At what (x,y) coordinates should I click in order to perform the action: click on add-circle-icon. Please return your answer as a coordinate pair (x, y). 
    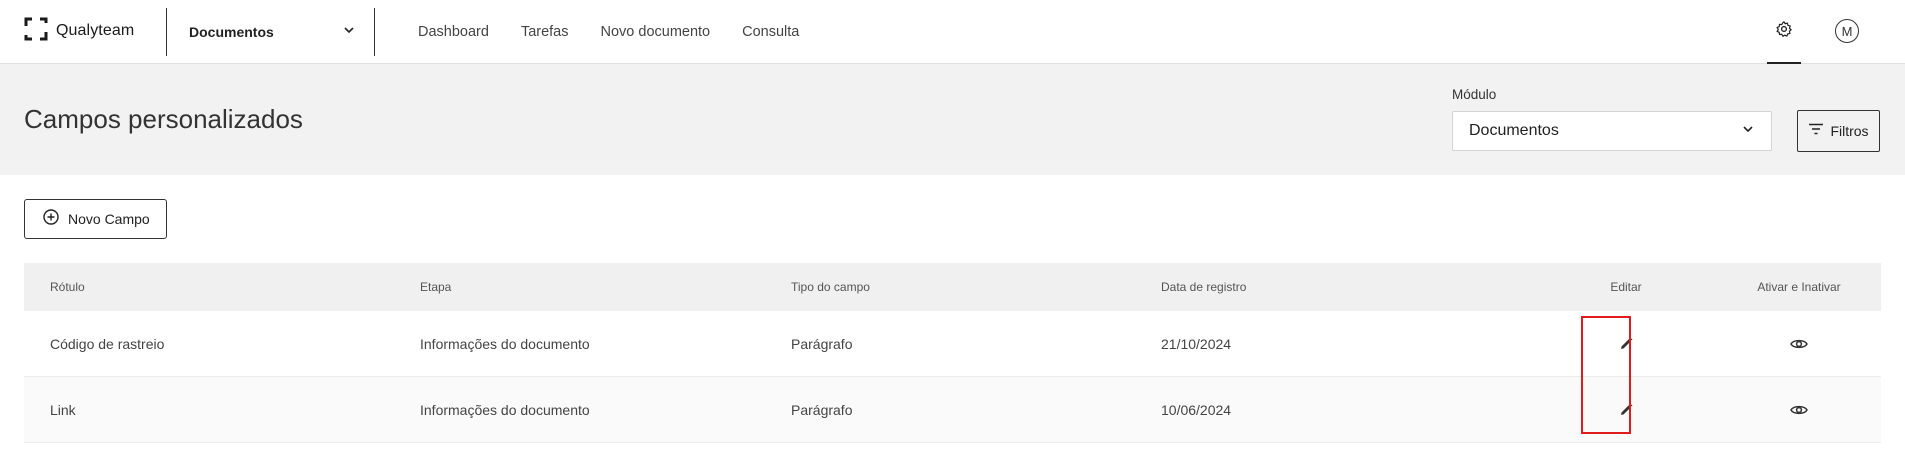
    Looking at the image, I should click on (51, 219).